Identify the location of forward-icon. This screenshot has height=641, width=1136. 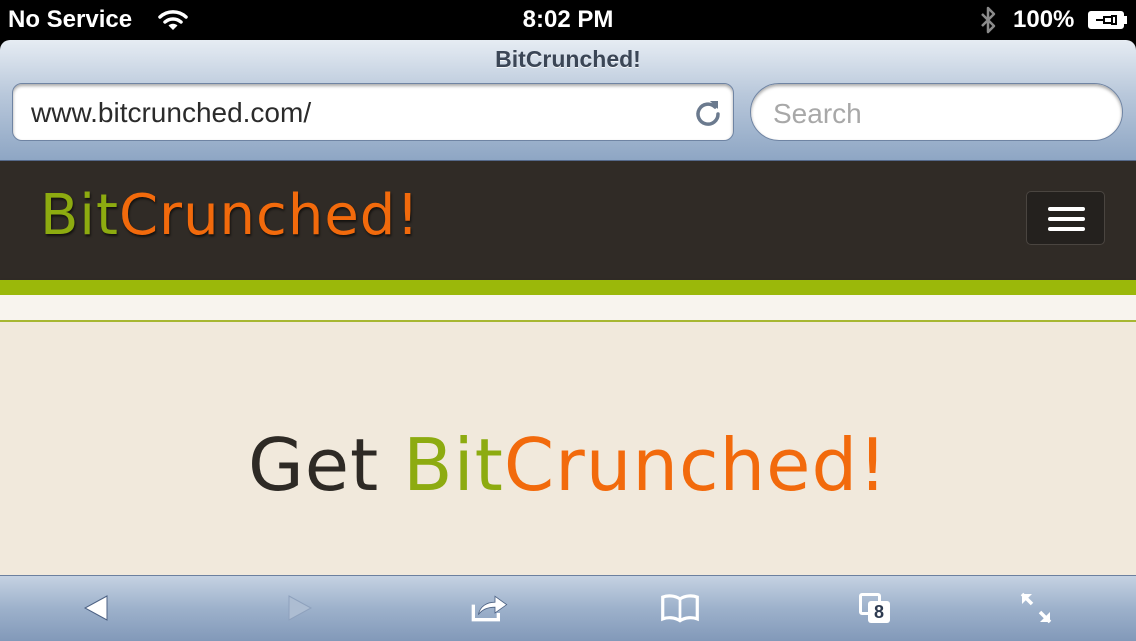
(300, 608).